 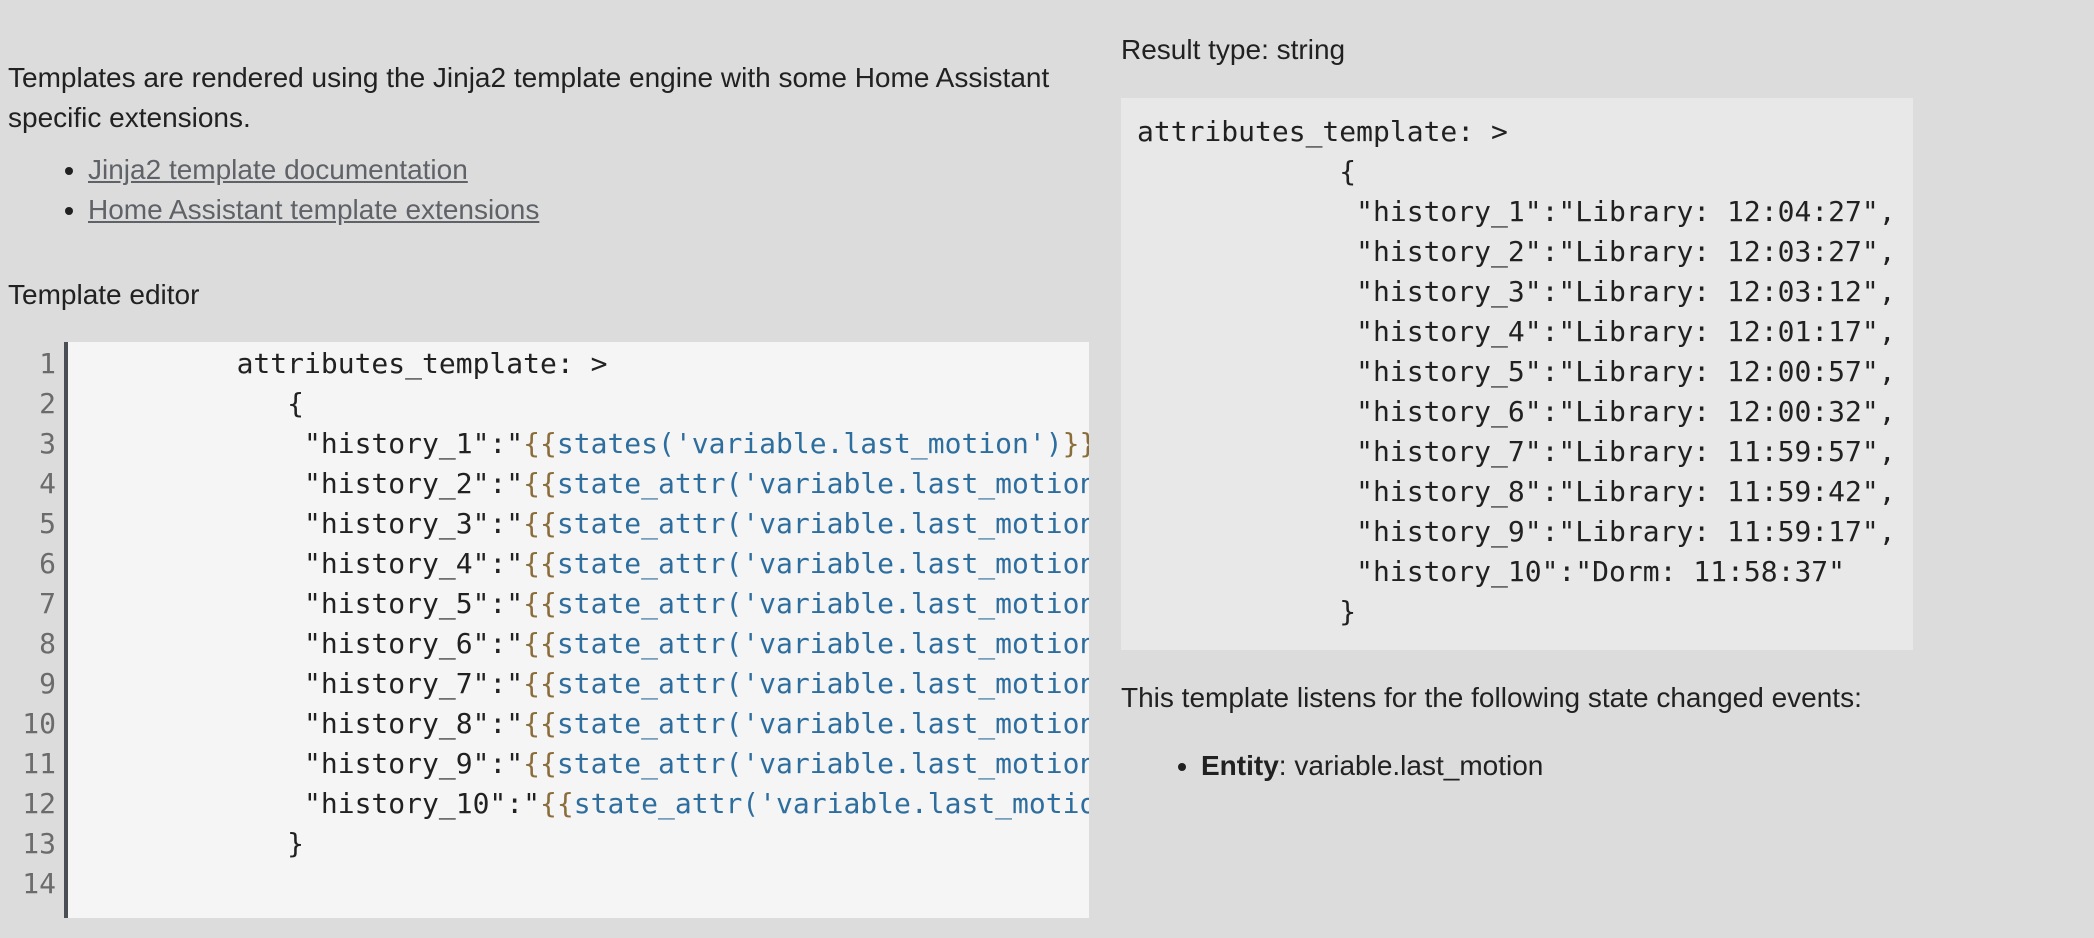 I want to click on template-expression: states('variable.last_motion'), so click(x=809, y=443).